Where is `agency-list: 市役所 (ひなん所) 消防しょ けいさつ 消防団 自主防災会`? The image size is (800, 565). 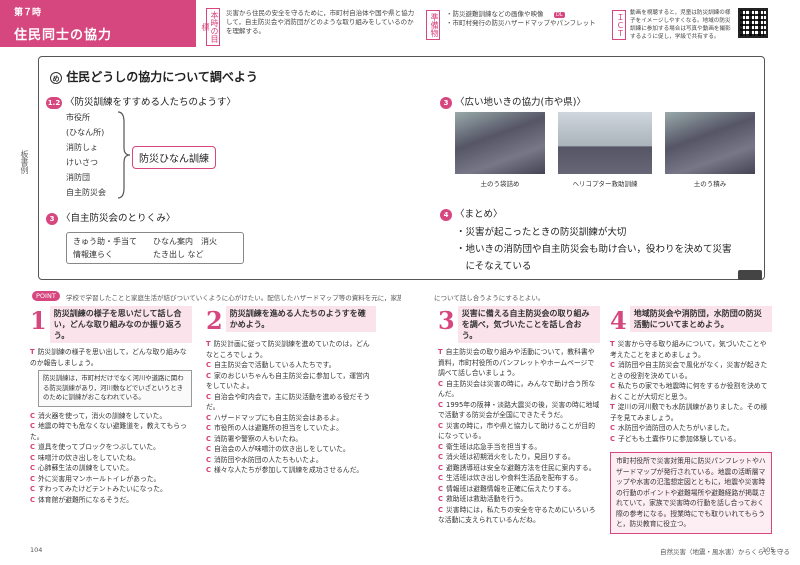 agency-list: 市役所 (ひなん所) 消防しょ けいさつ 消防団 自主防災会 is located at coordinates (86, 155).